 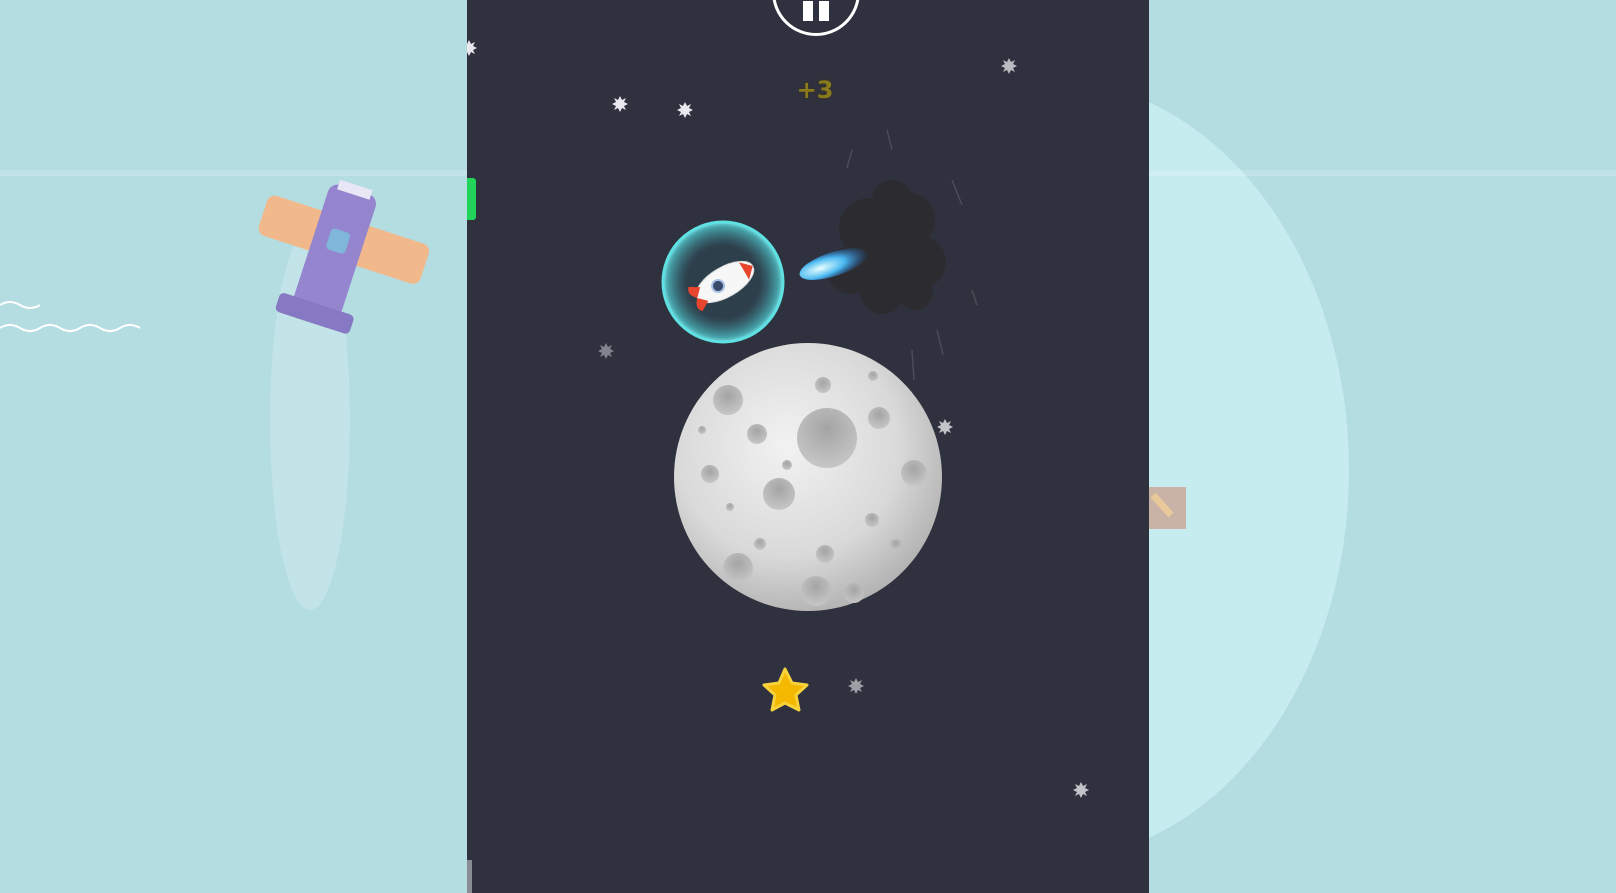 I want to click on pause-icon, so click(x=808, y=11).